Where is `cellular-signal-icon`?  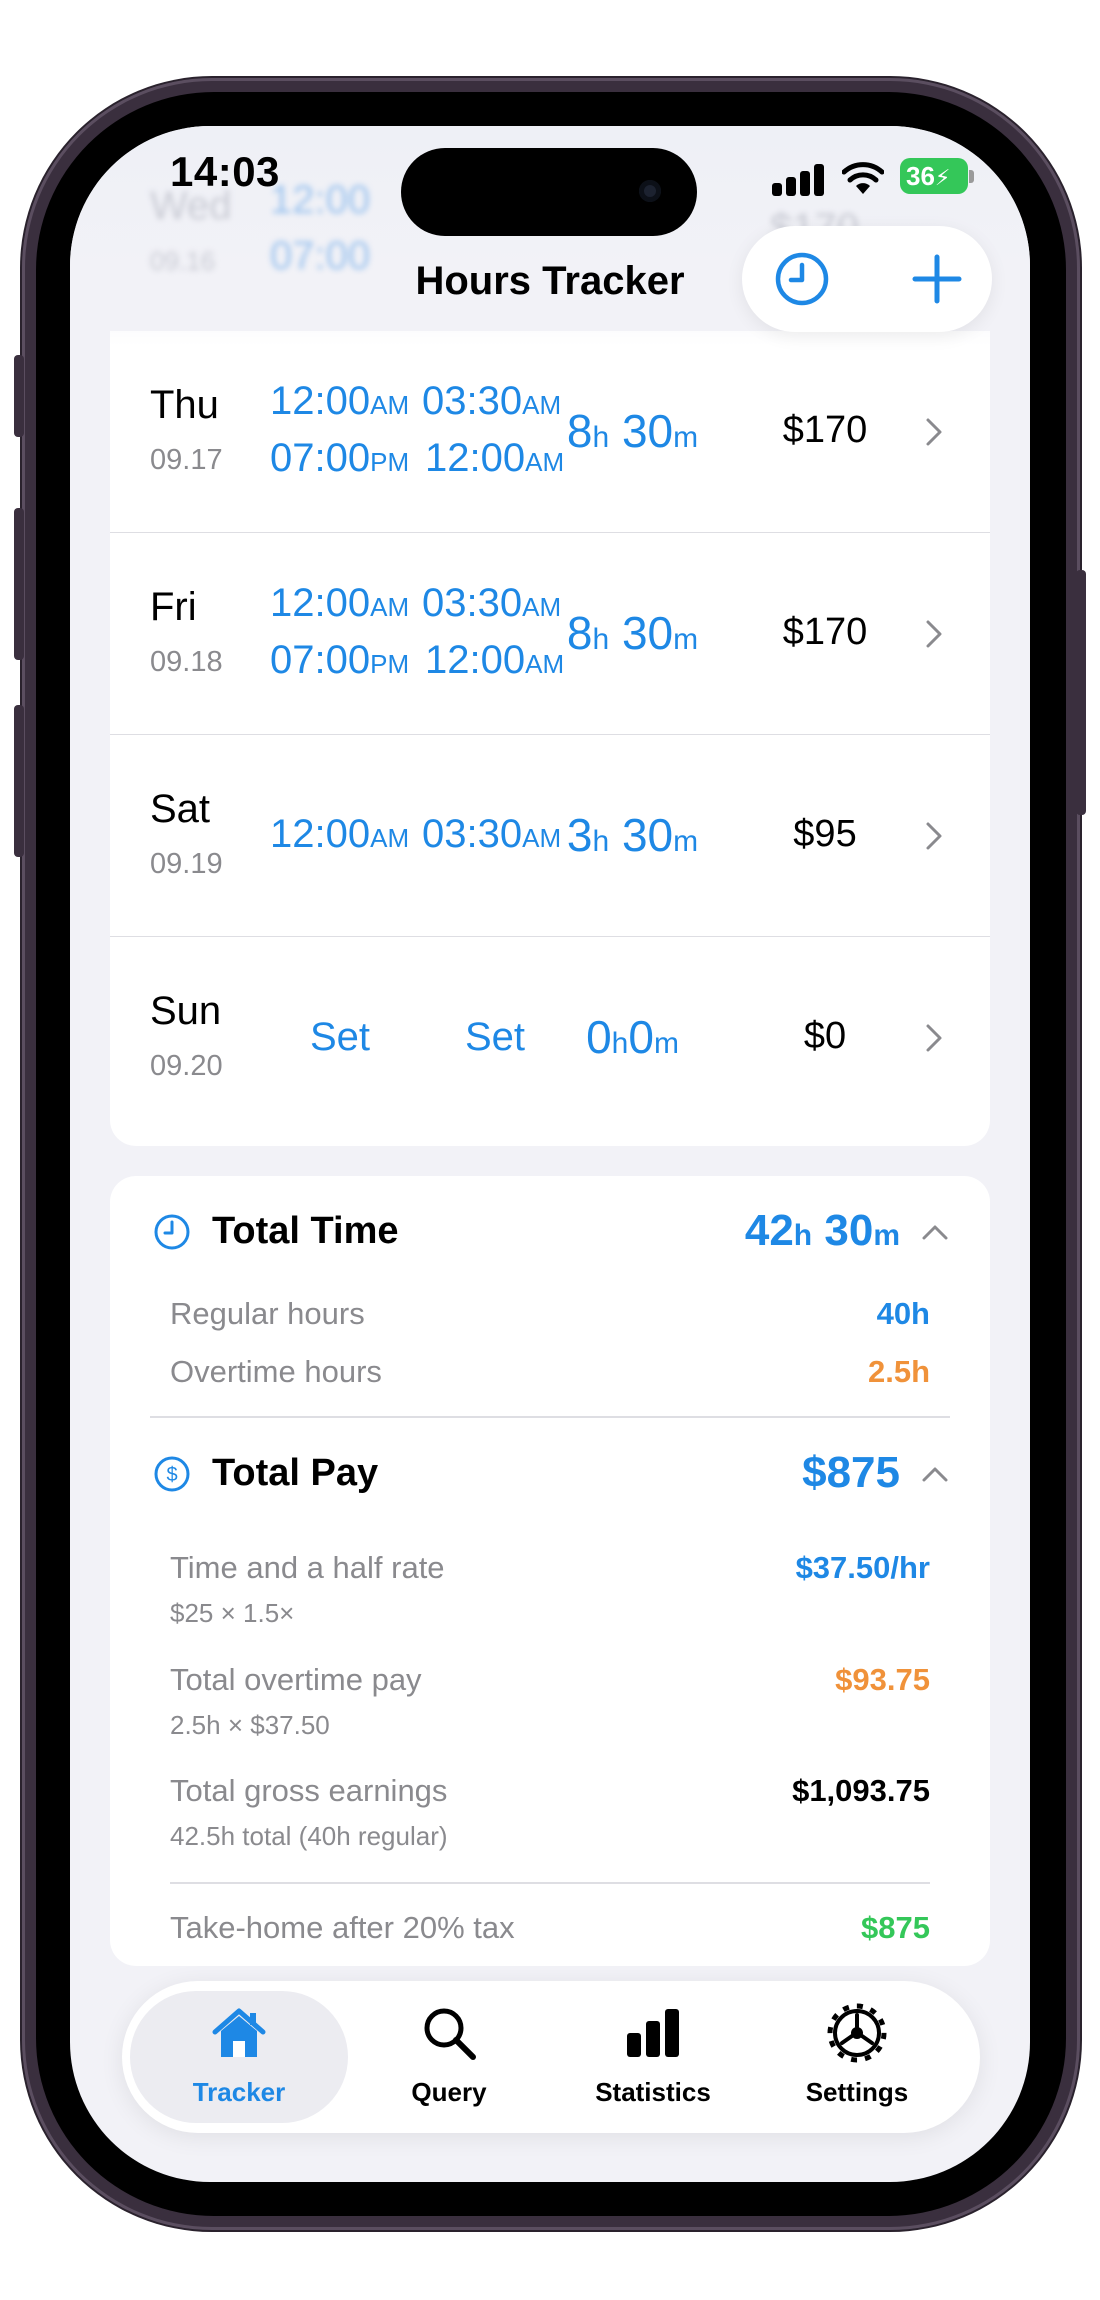 cellular-signal-icon is located at coordinates (798, 180).